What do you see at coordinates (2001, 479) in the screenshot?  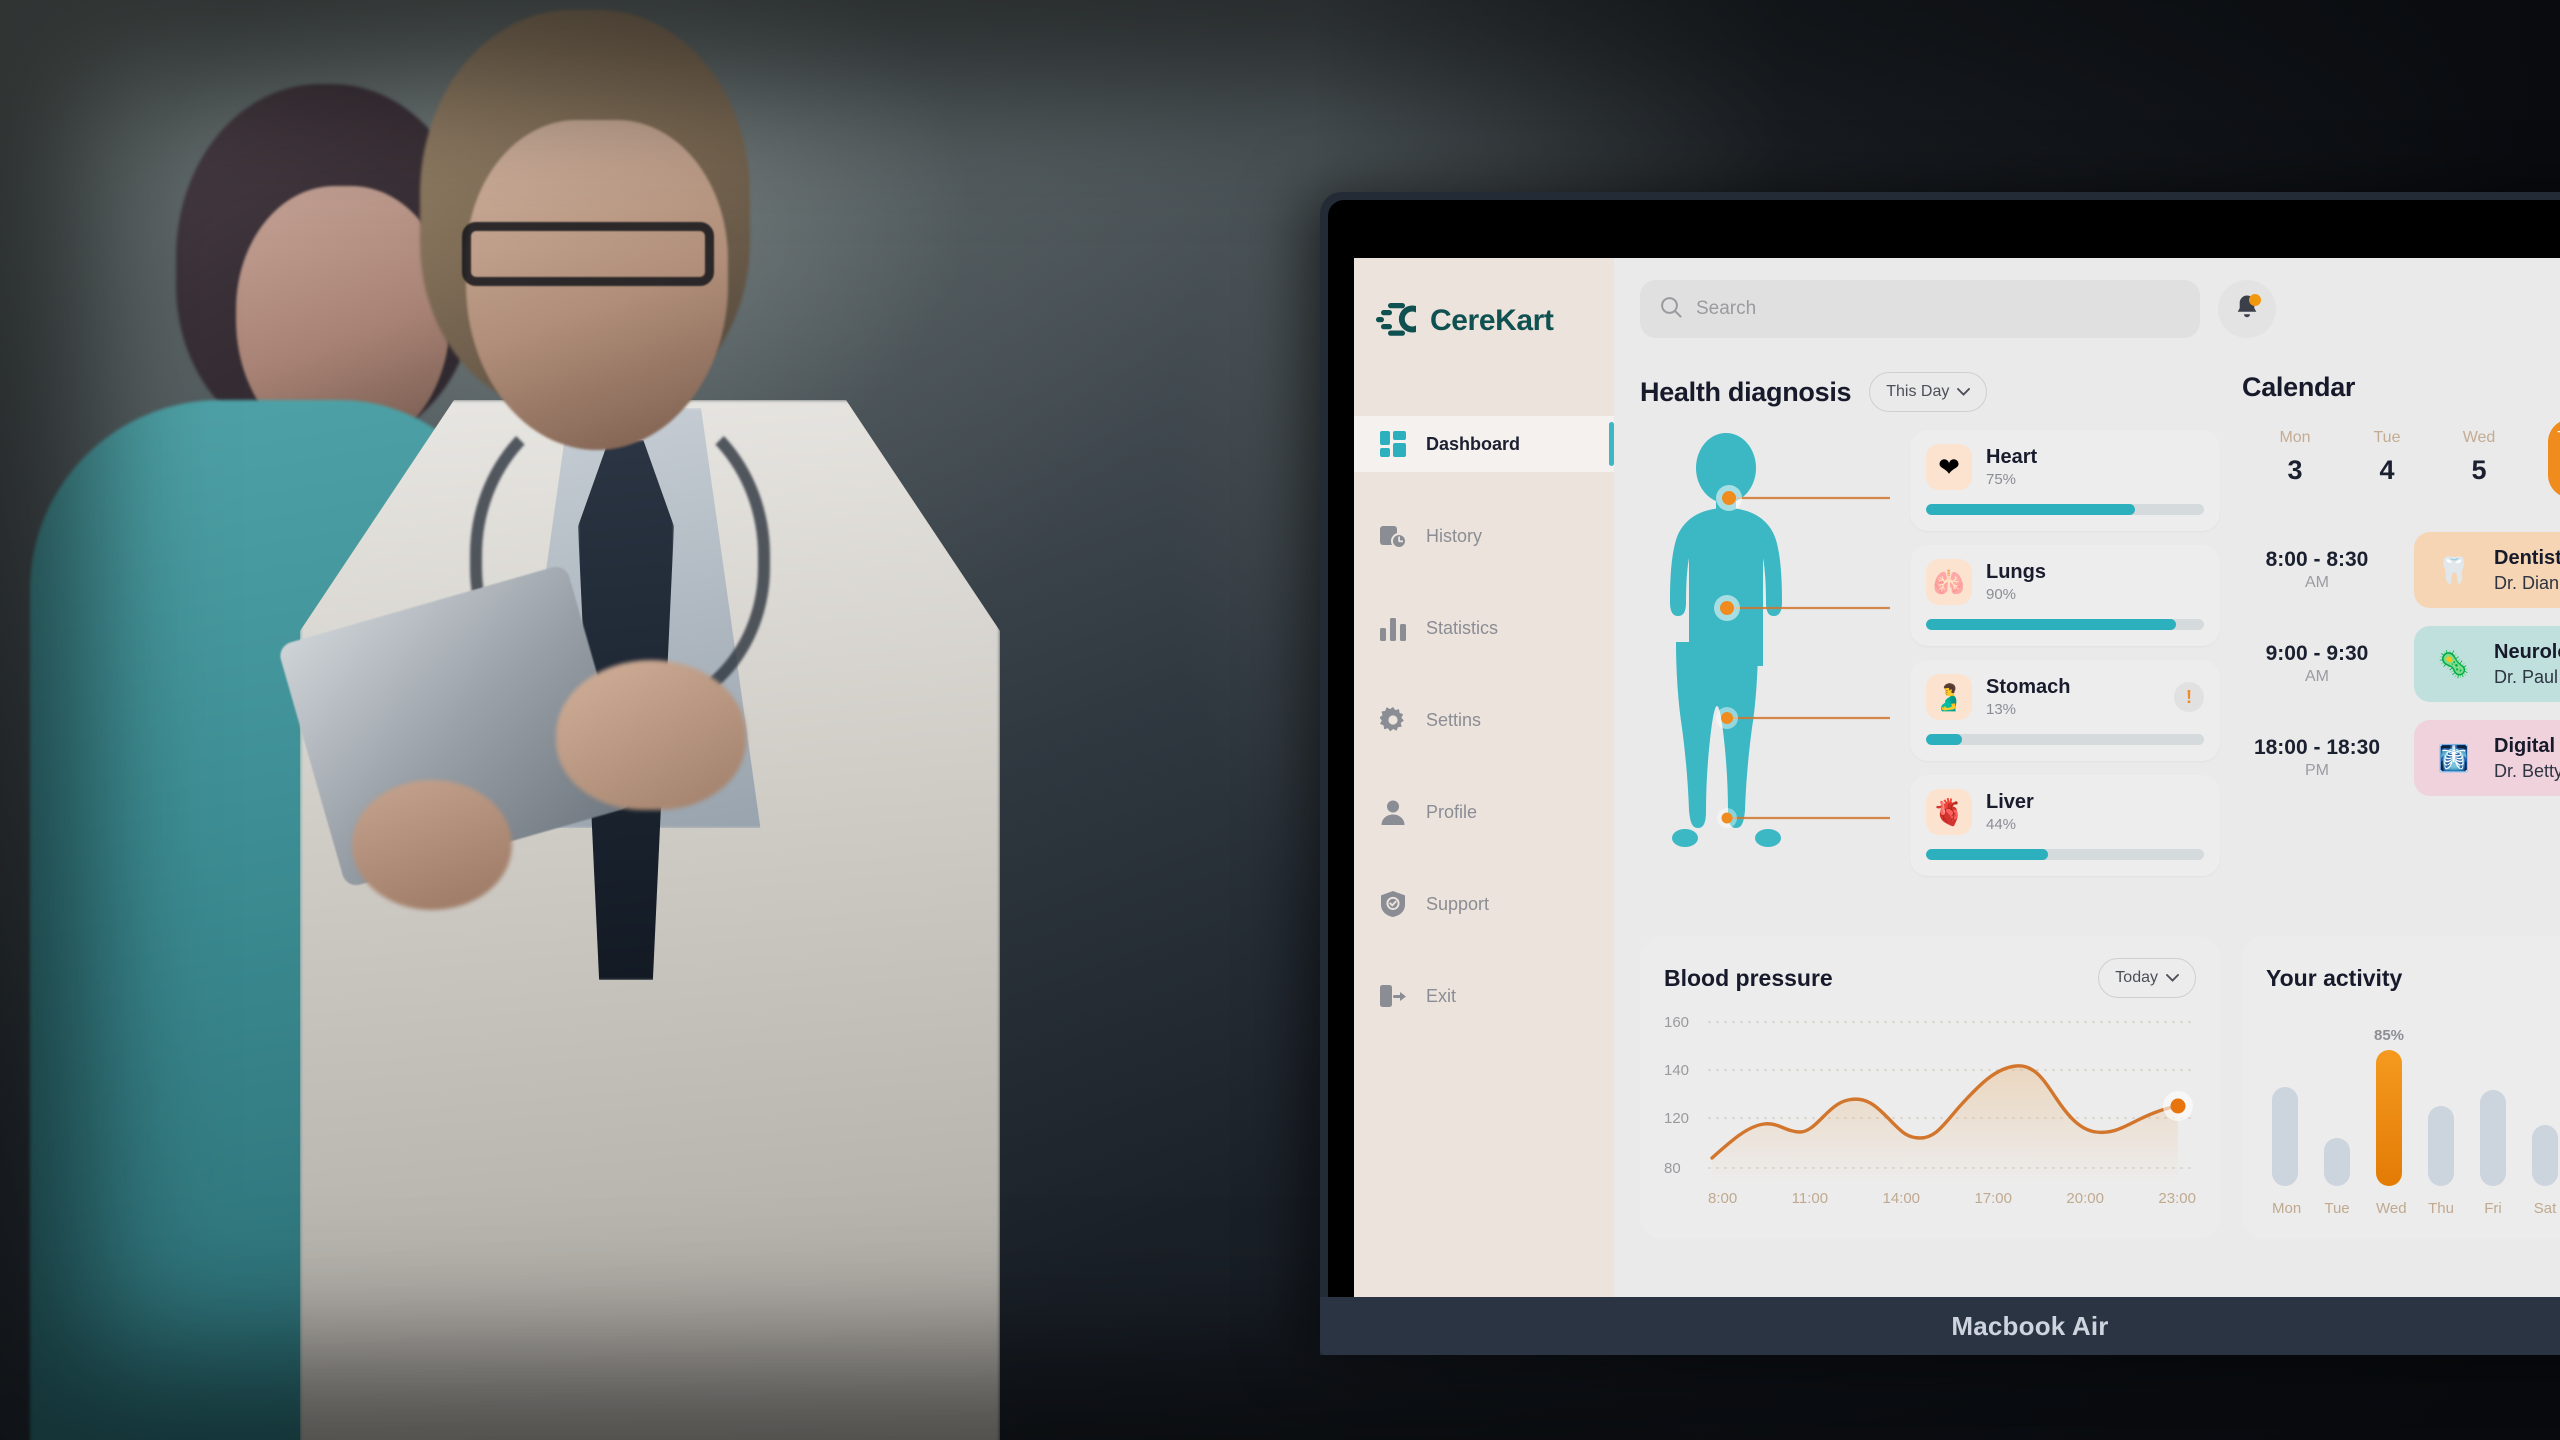 I see `organ-percent: 75%` at bounding box center [2001, 479].